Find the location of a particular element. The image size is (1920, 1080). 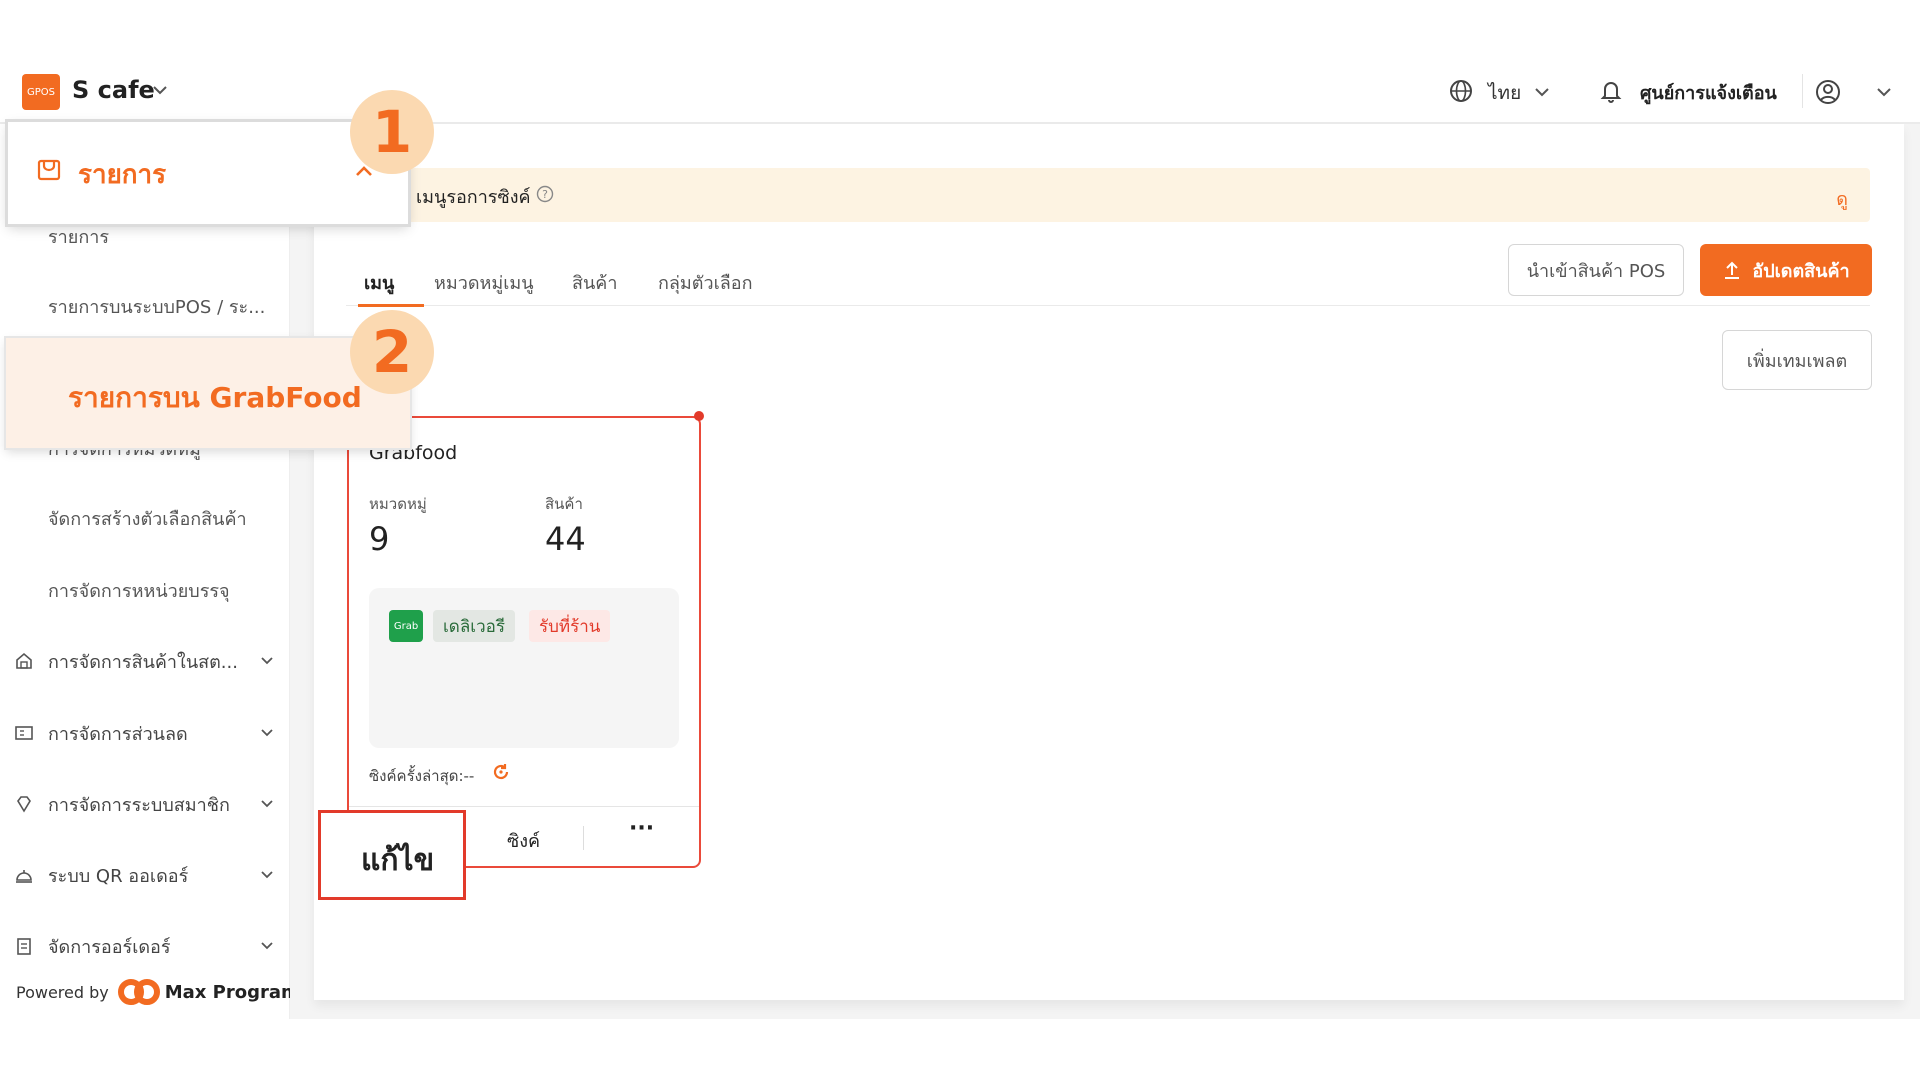

gpos-logo: GPOS is located at coordinates (41, 92).